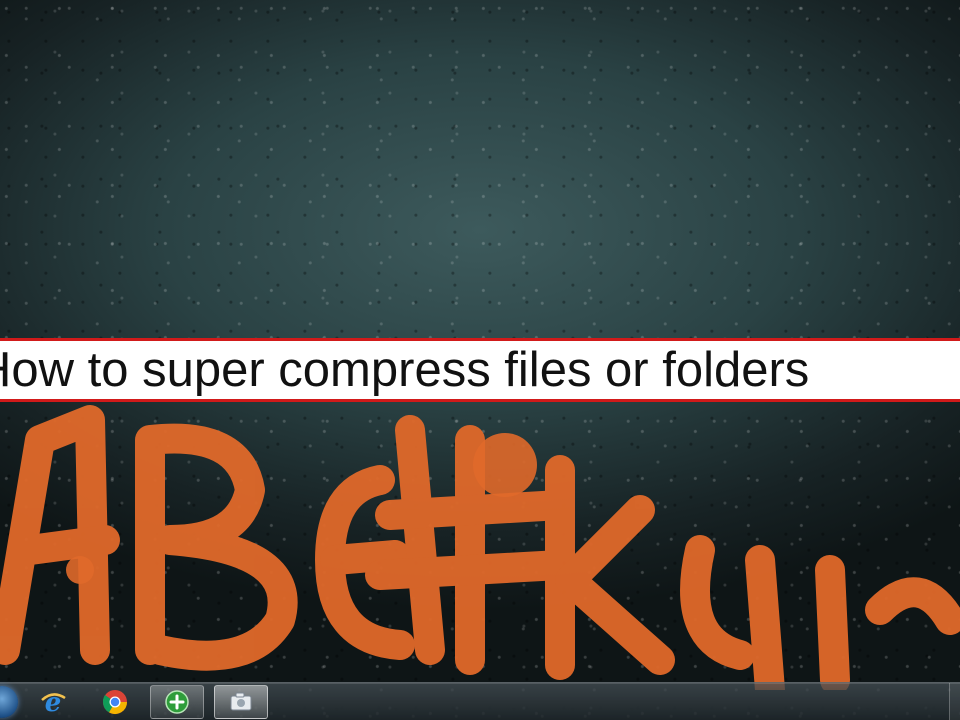  I want to click on taskbar-item-camera-app, so click(241, 702).